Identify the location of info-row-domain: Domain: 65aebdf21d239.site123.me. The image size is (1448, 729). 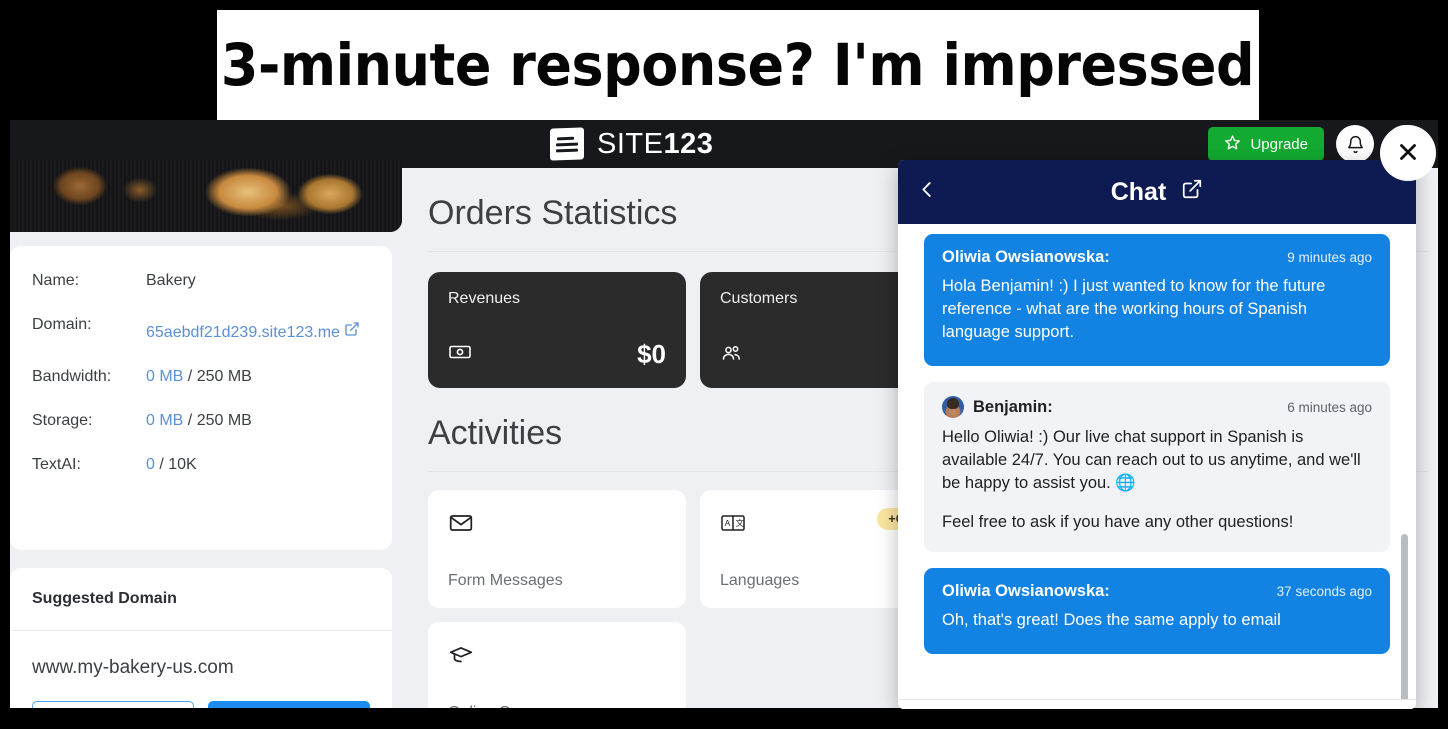
(201, 329).